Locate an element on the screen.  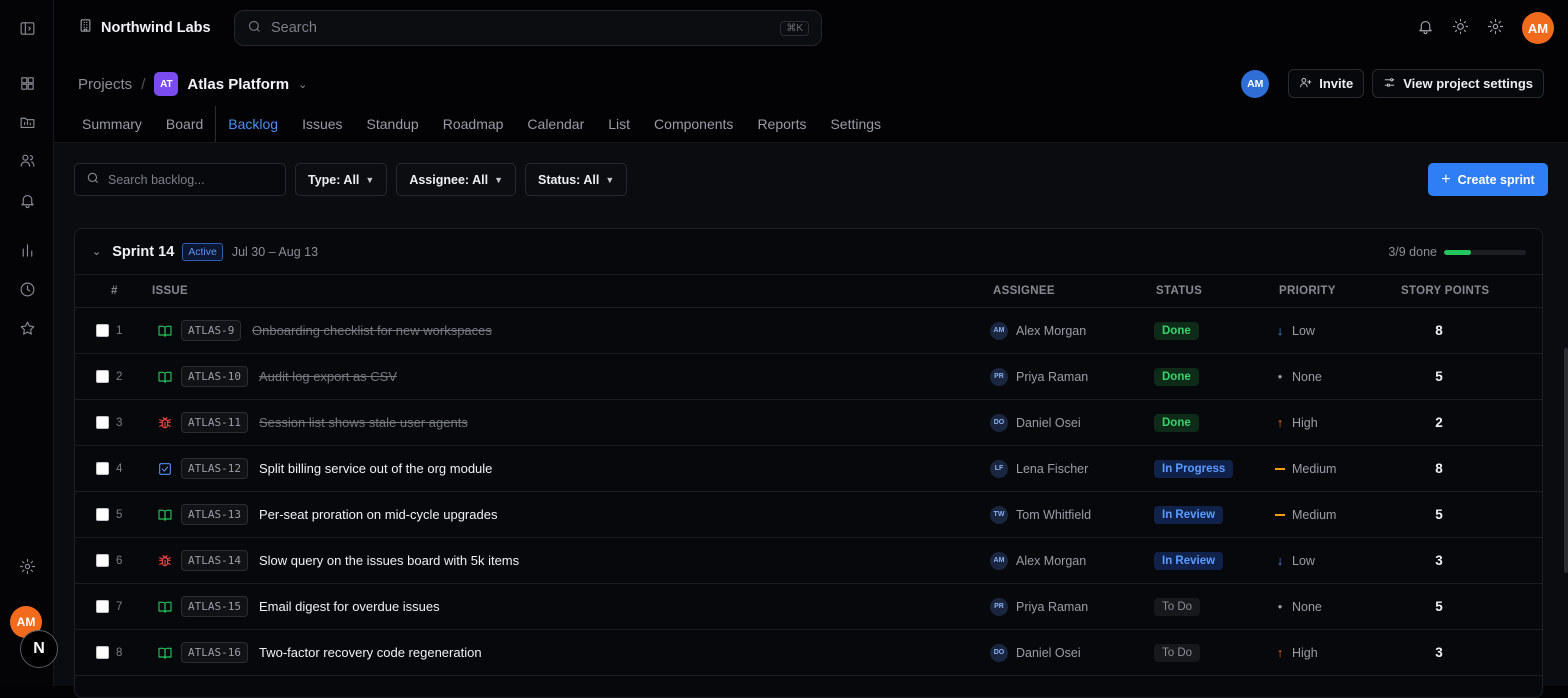
project-name: Atlas Platform is located at coordinates (238, 84).